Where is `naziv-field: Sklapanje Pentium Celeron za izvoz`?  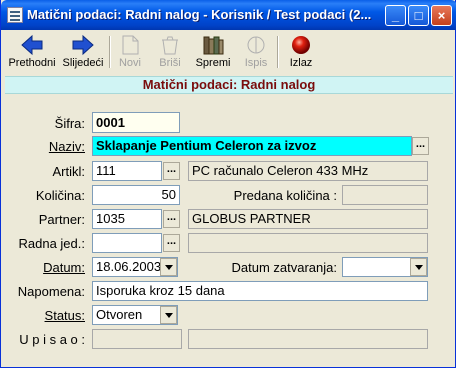
naziv-field: Sklapanje Pentium Celeron za izvoz is located at coordinates (252, 146).